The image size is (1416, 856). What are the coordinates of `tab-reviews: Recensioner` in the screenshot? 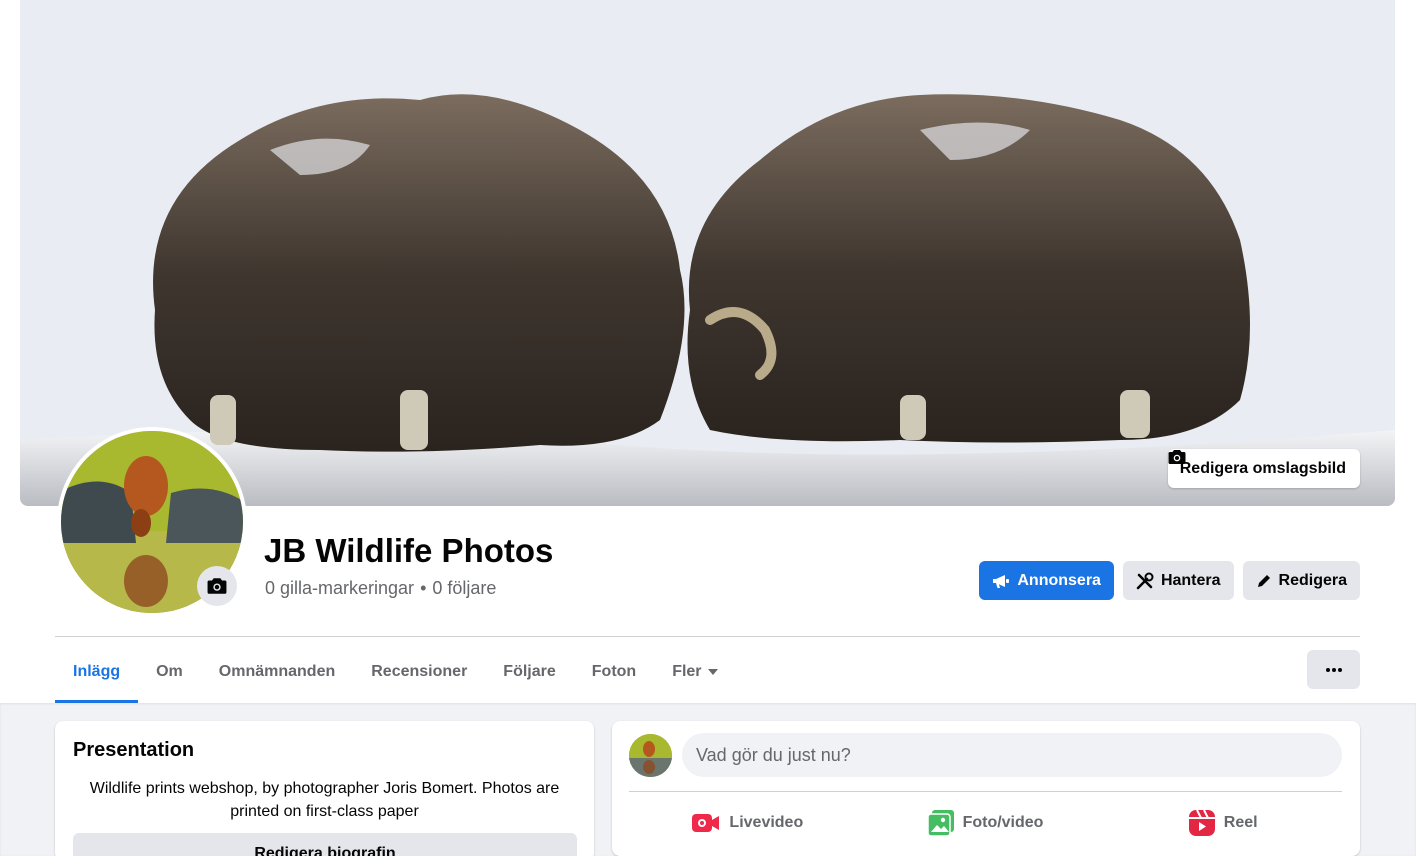 It's located at (419, 671).